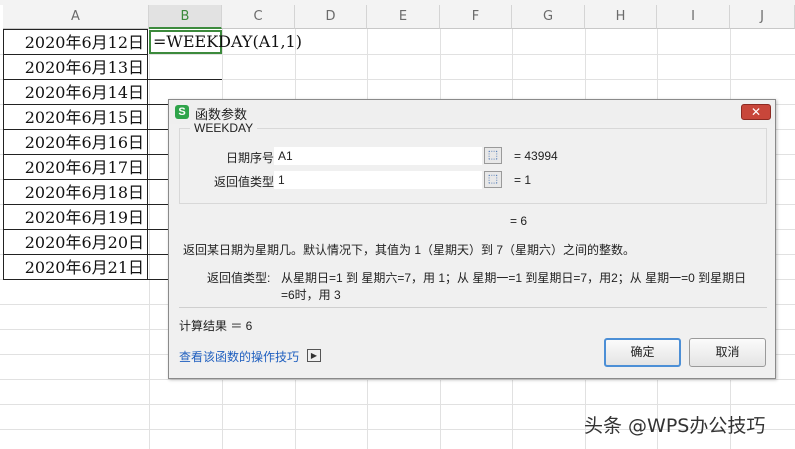 This screenshot has height=449, width=795. I want to click on return-type-result: = 1, so click(523, 180).